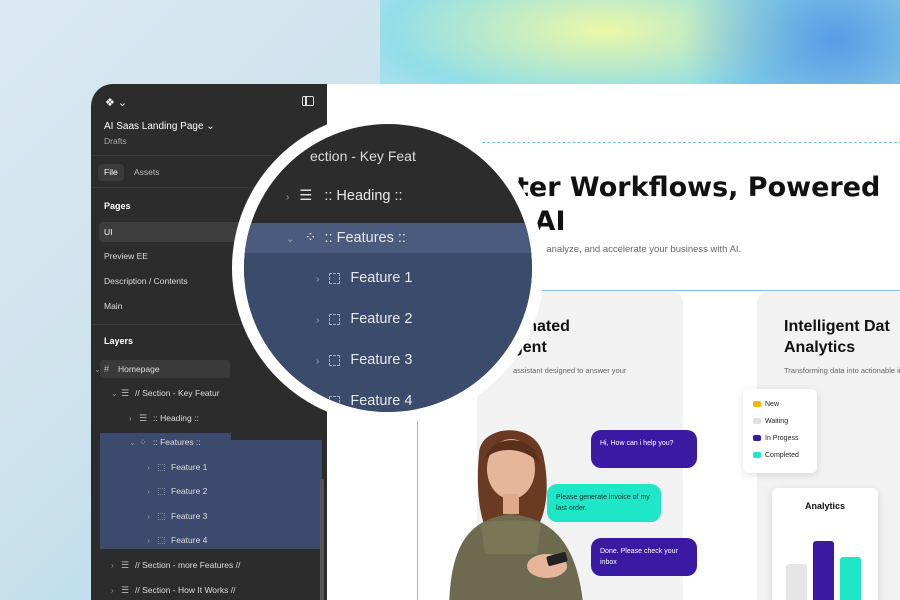 Image resolution: width=900 pixels, height=600 pixels. What do you see at coordinates (147, 172) in the screenshot?
I see `tab-assets: Assets` at bounding box center [147, 172].